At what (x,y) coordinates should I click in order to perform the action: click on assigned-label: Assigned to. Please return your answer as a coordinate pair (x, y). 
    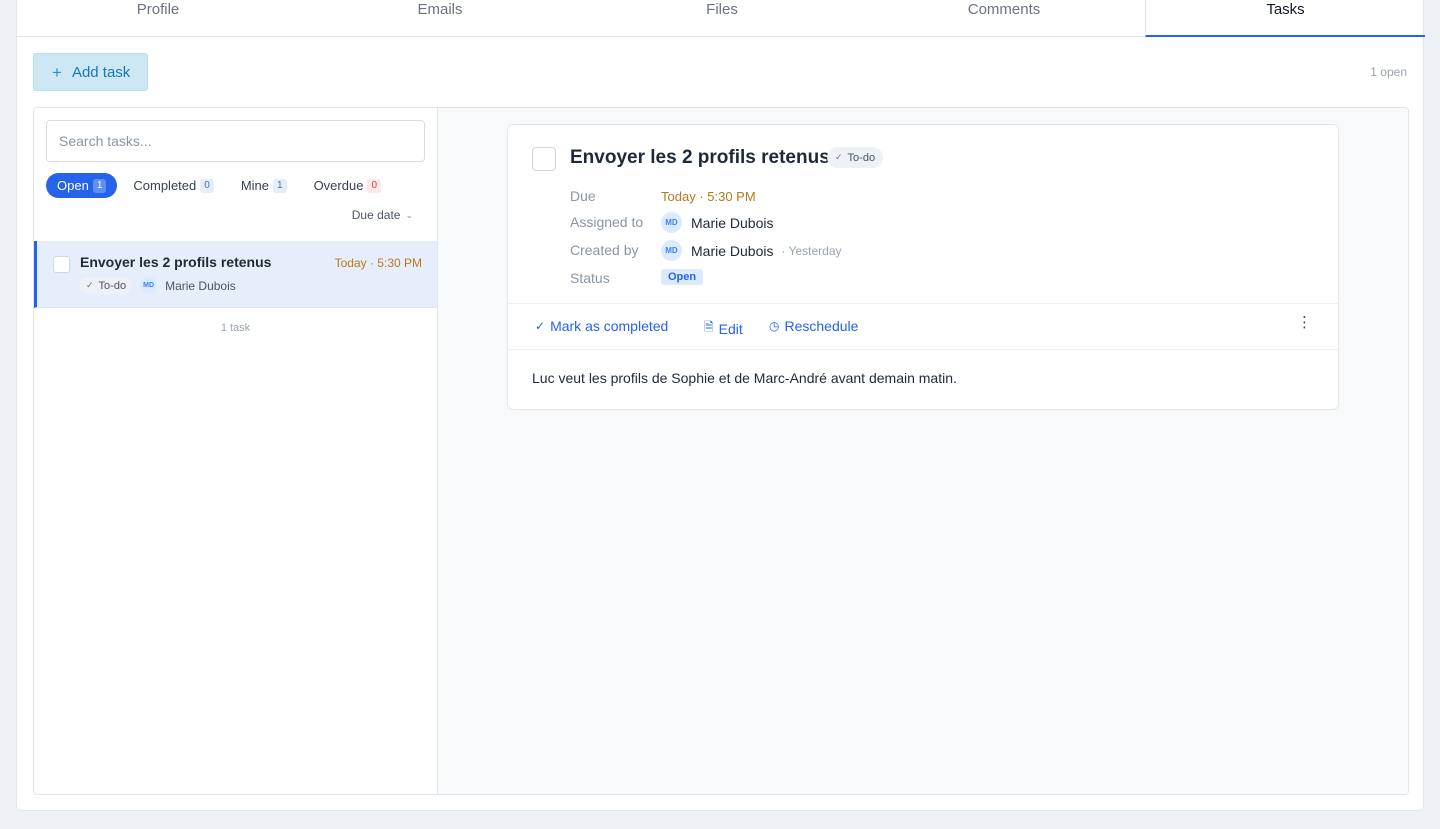
    Looking at the image, I should click on (607, 222).